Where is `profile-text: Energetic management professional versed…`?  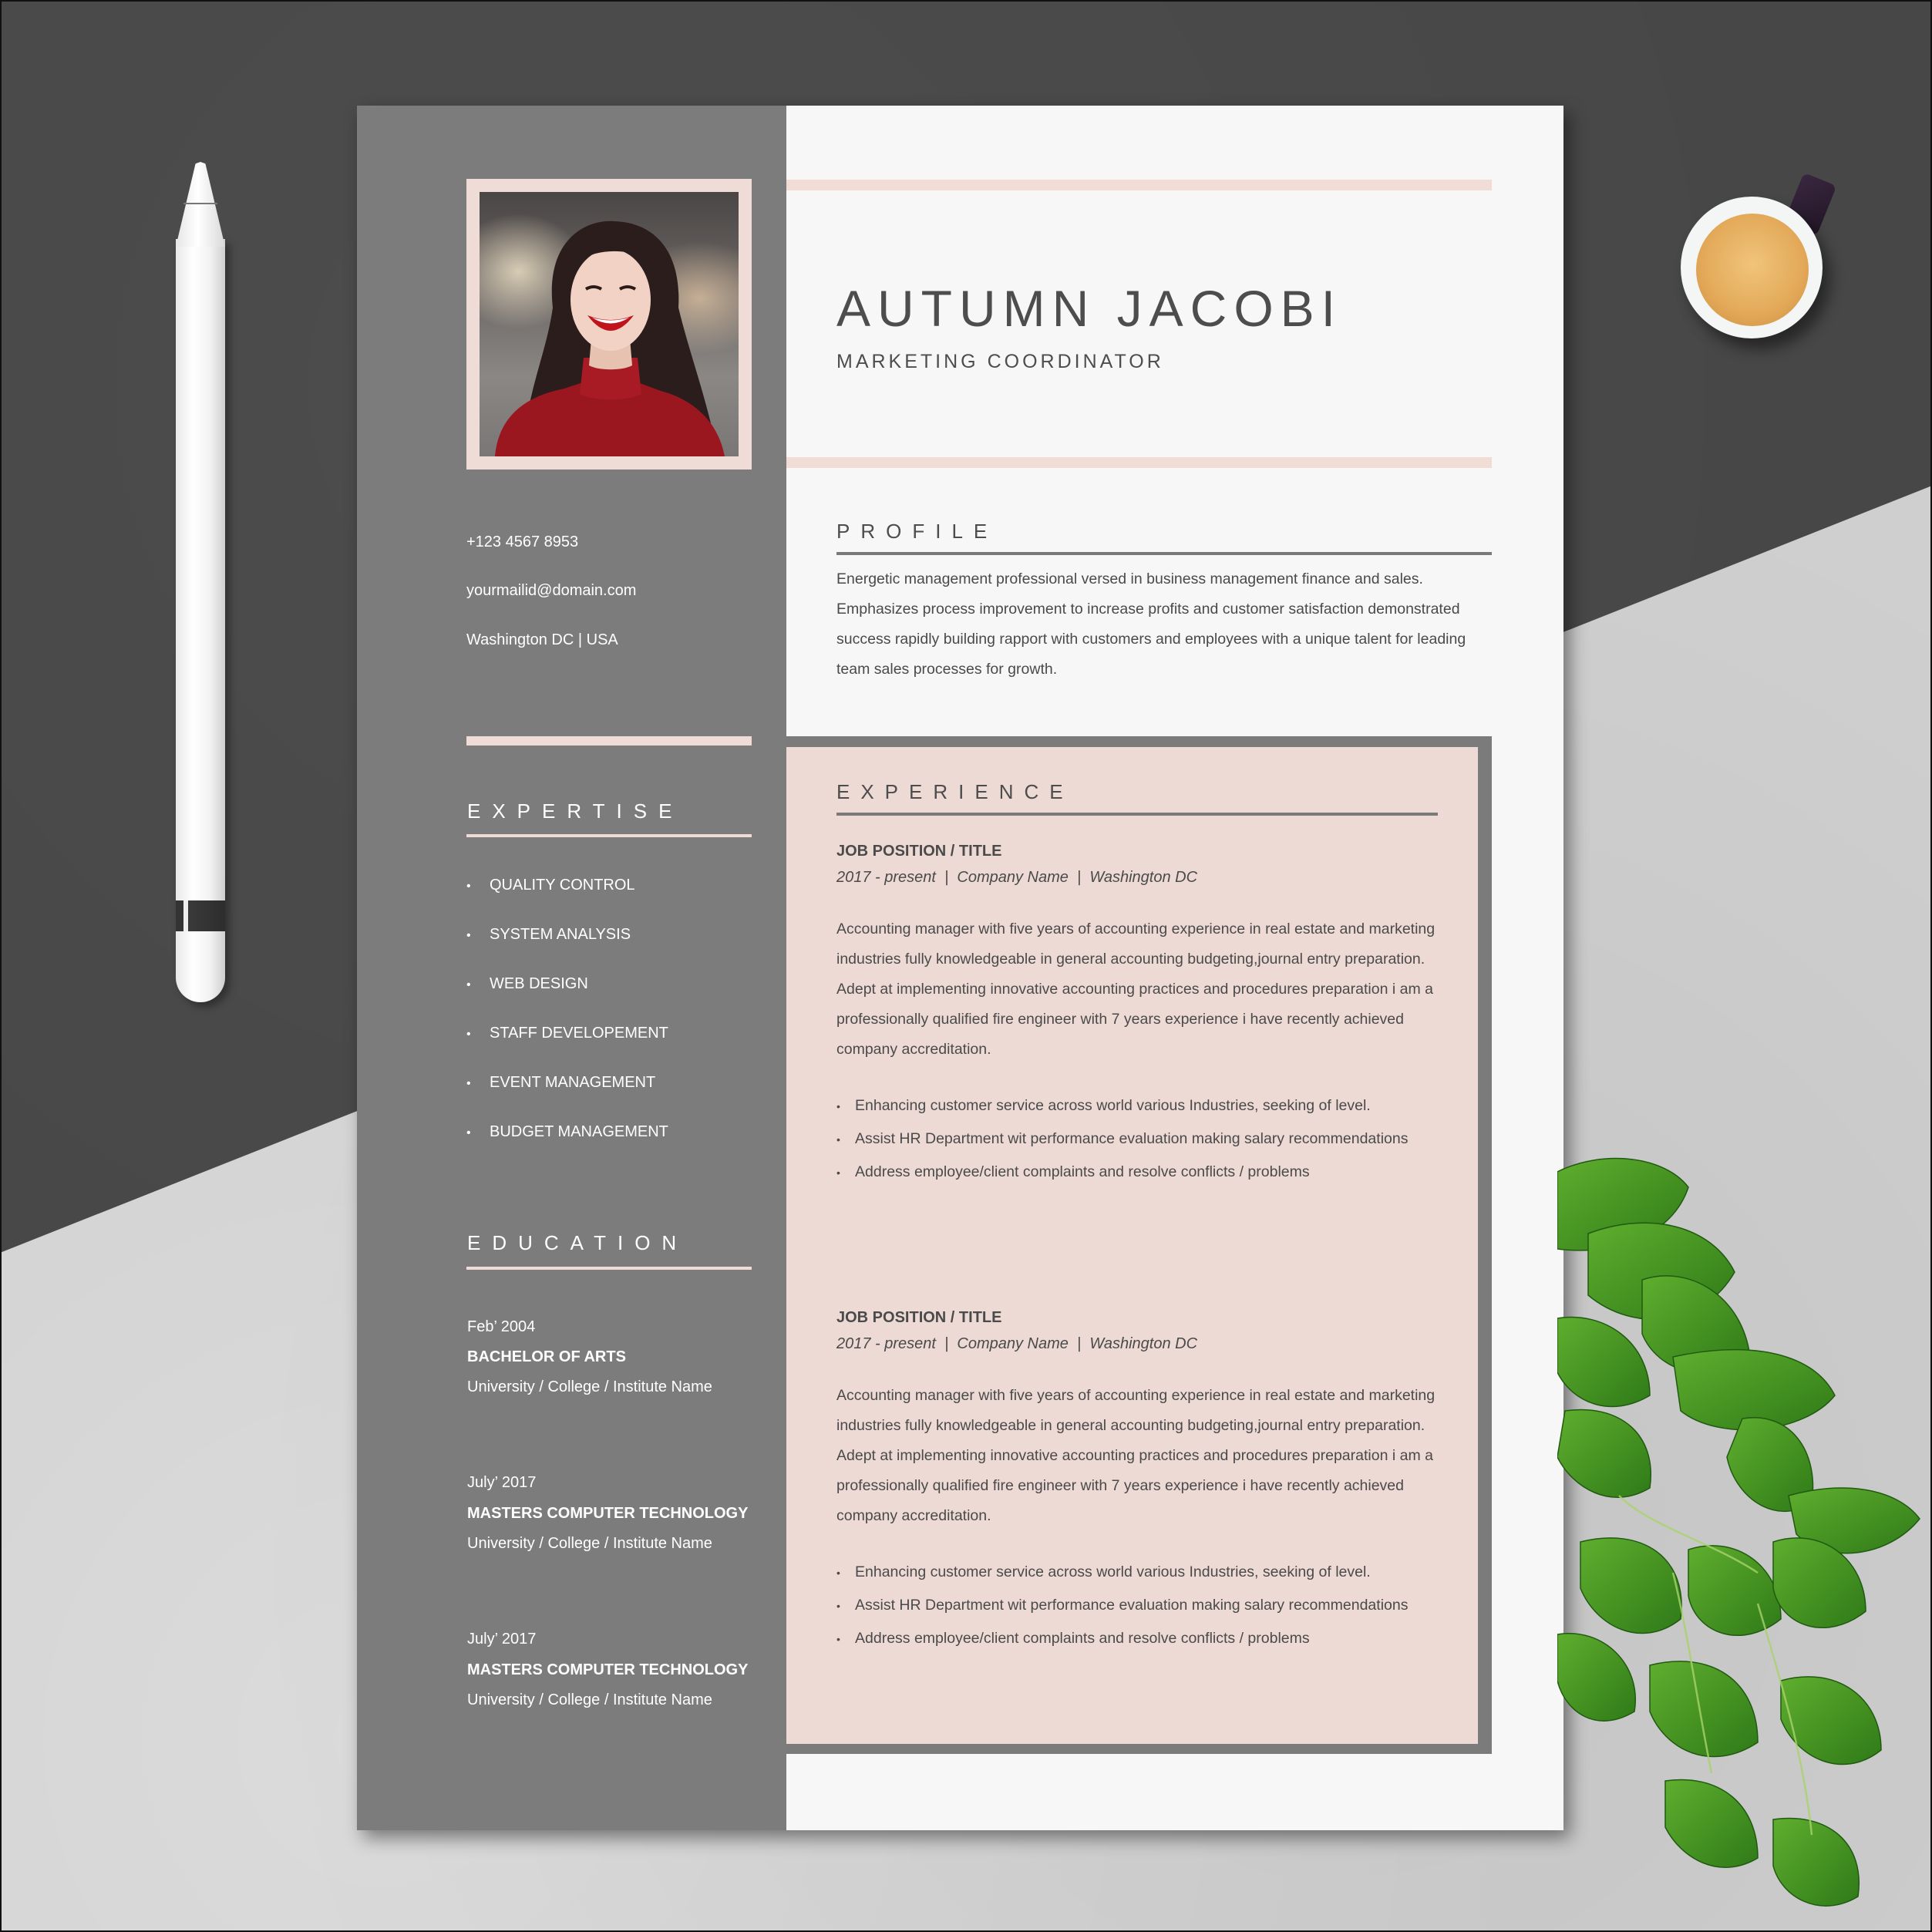
profile-text: Energetic management professional versed… is located at coordinates (1151, 624).